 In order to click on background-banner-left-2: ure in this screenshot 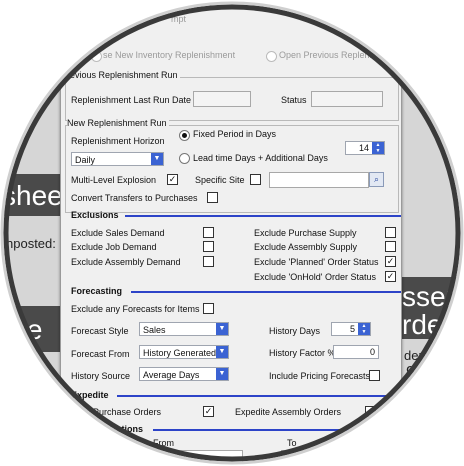, I will do `click(32, 329)`.